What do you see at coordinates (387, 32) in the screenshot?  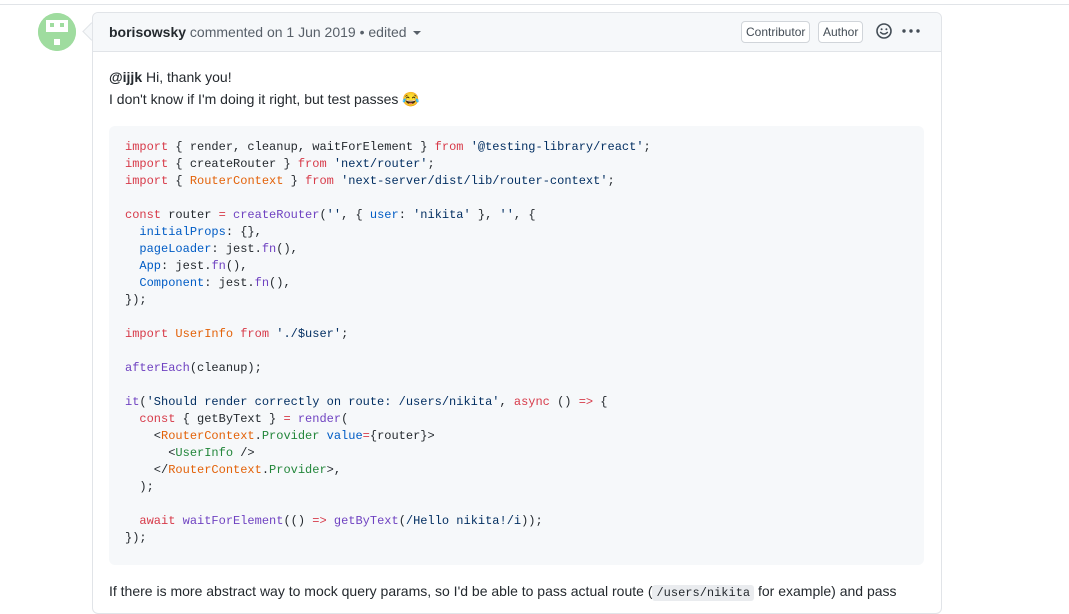 I see `edited-label: edited` at bounding box center [387, 32].